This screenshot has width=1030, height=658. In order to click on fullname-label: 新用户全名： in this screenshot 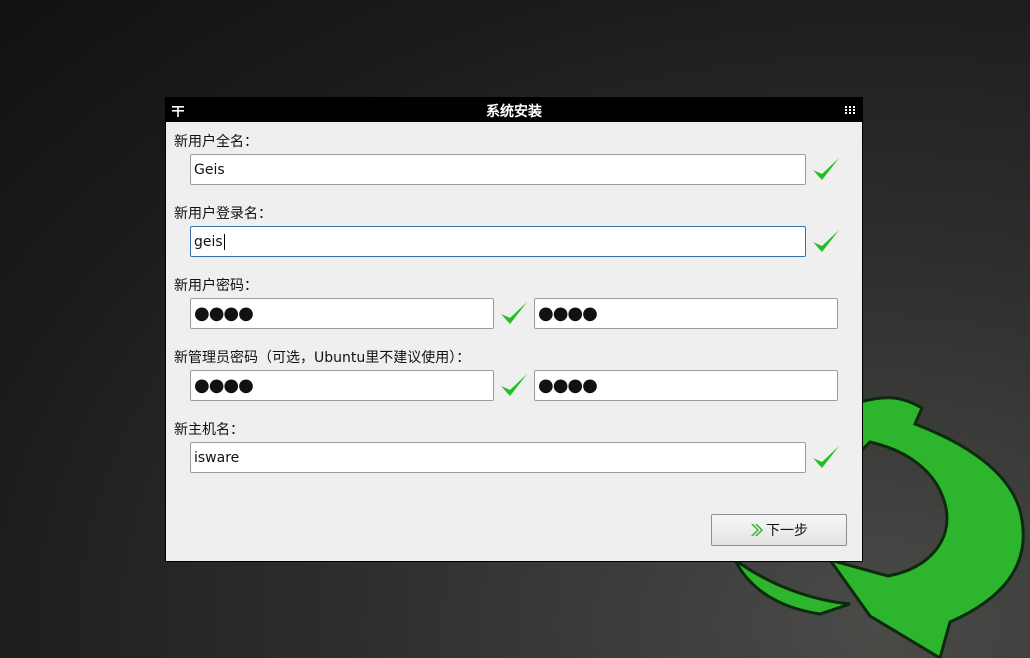, I will do `click(216, 142)`.